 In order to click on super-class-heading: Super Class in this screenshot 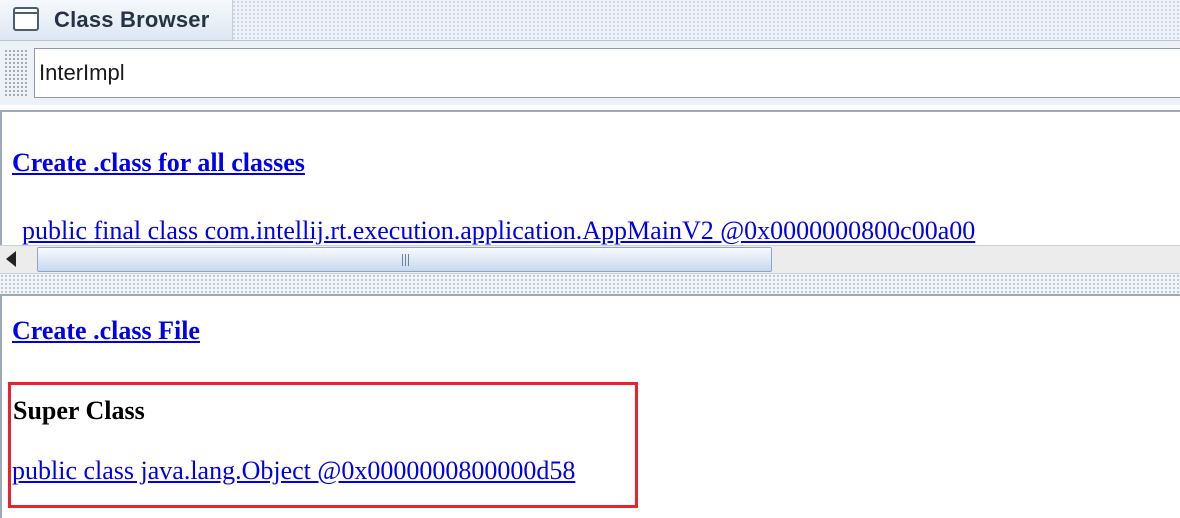, I will do `click(79, 410)`.